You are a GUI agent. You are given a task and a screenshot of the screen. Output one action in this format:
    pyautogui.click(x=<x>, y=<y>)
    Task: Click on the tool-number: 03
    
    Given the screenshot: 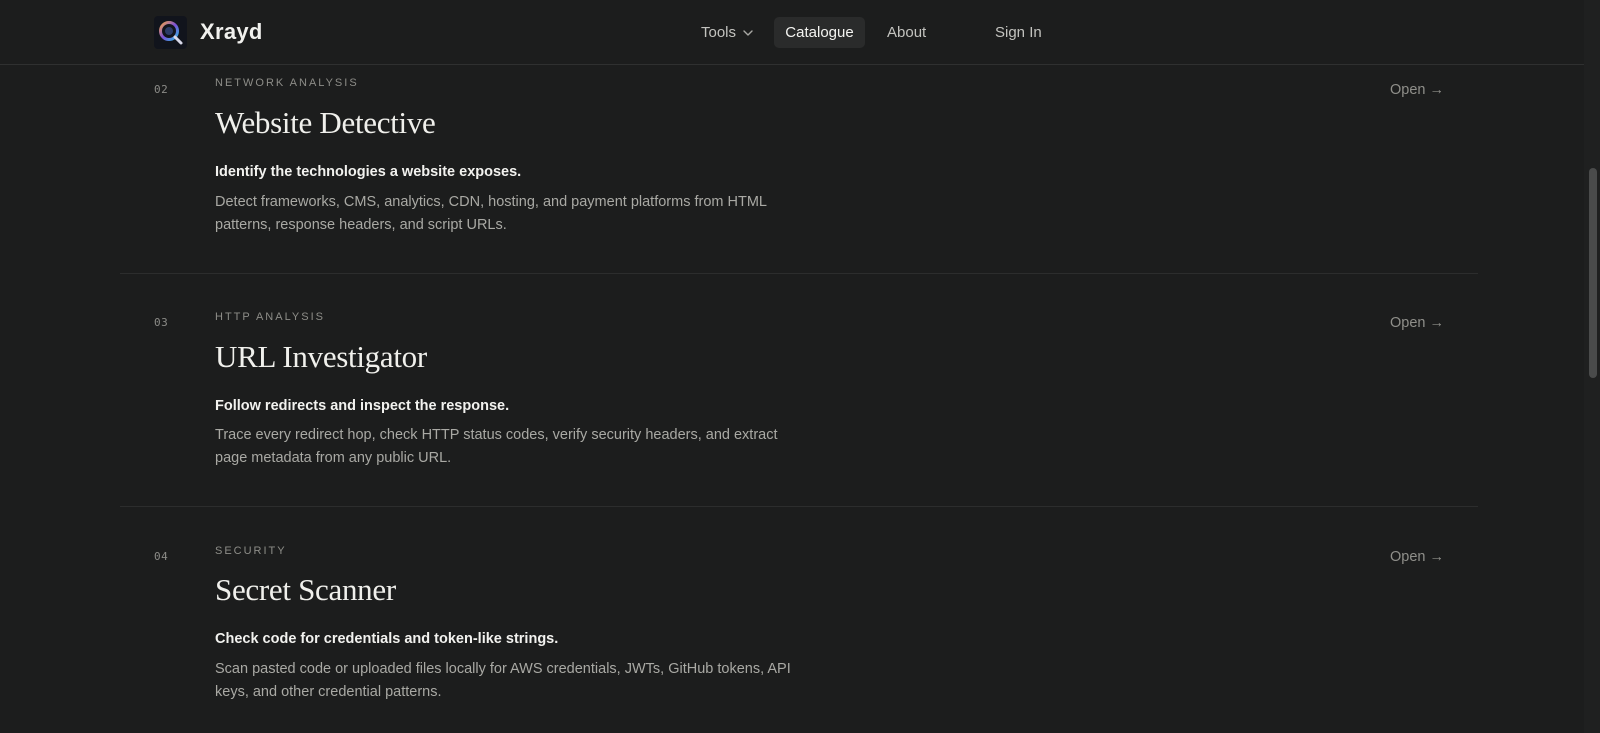 What is the action you would take?
    pyautogui.click(x=161, y=322)
    